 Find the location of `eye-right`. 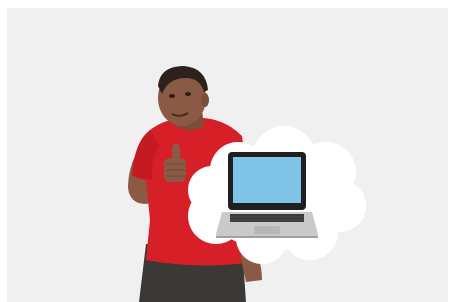

eye-right is located at coordinates (188, 94).